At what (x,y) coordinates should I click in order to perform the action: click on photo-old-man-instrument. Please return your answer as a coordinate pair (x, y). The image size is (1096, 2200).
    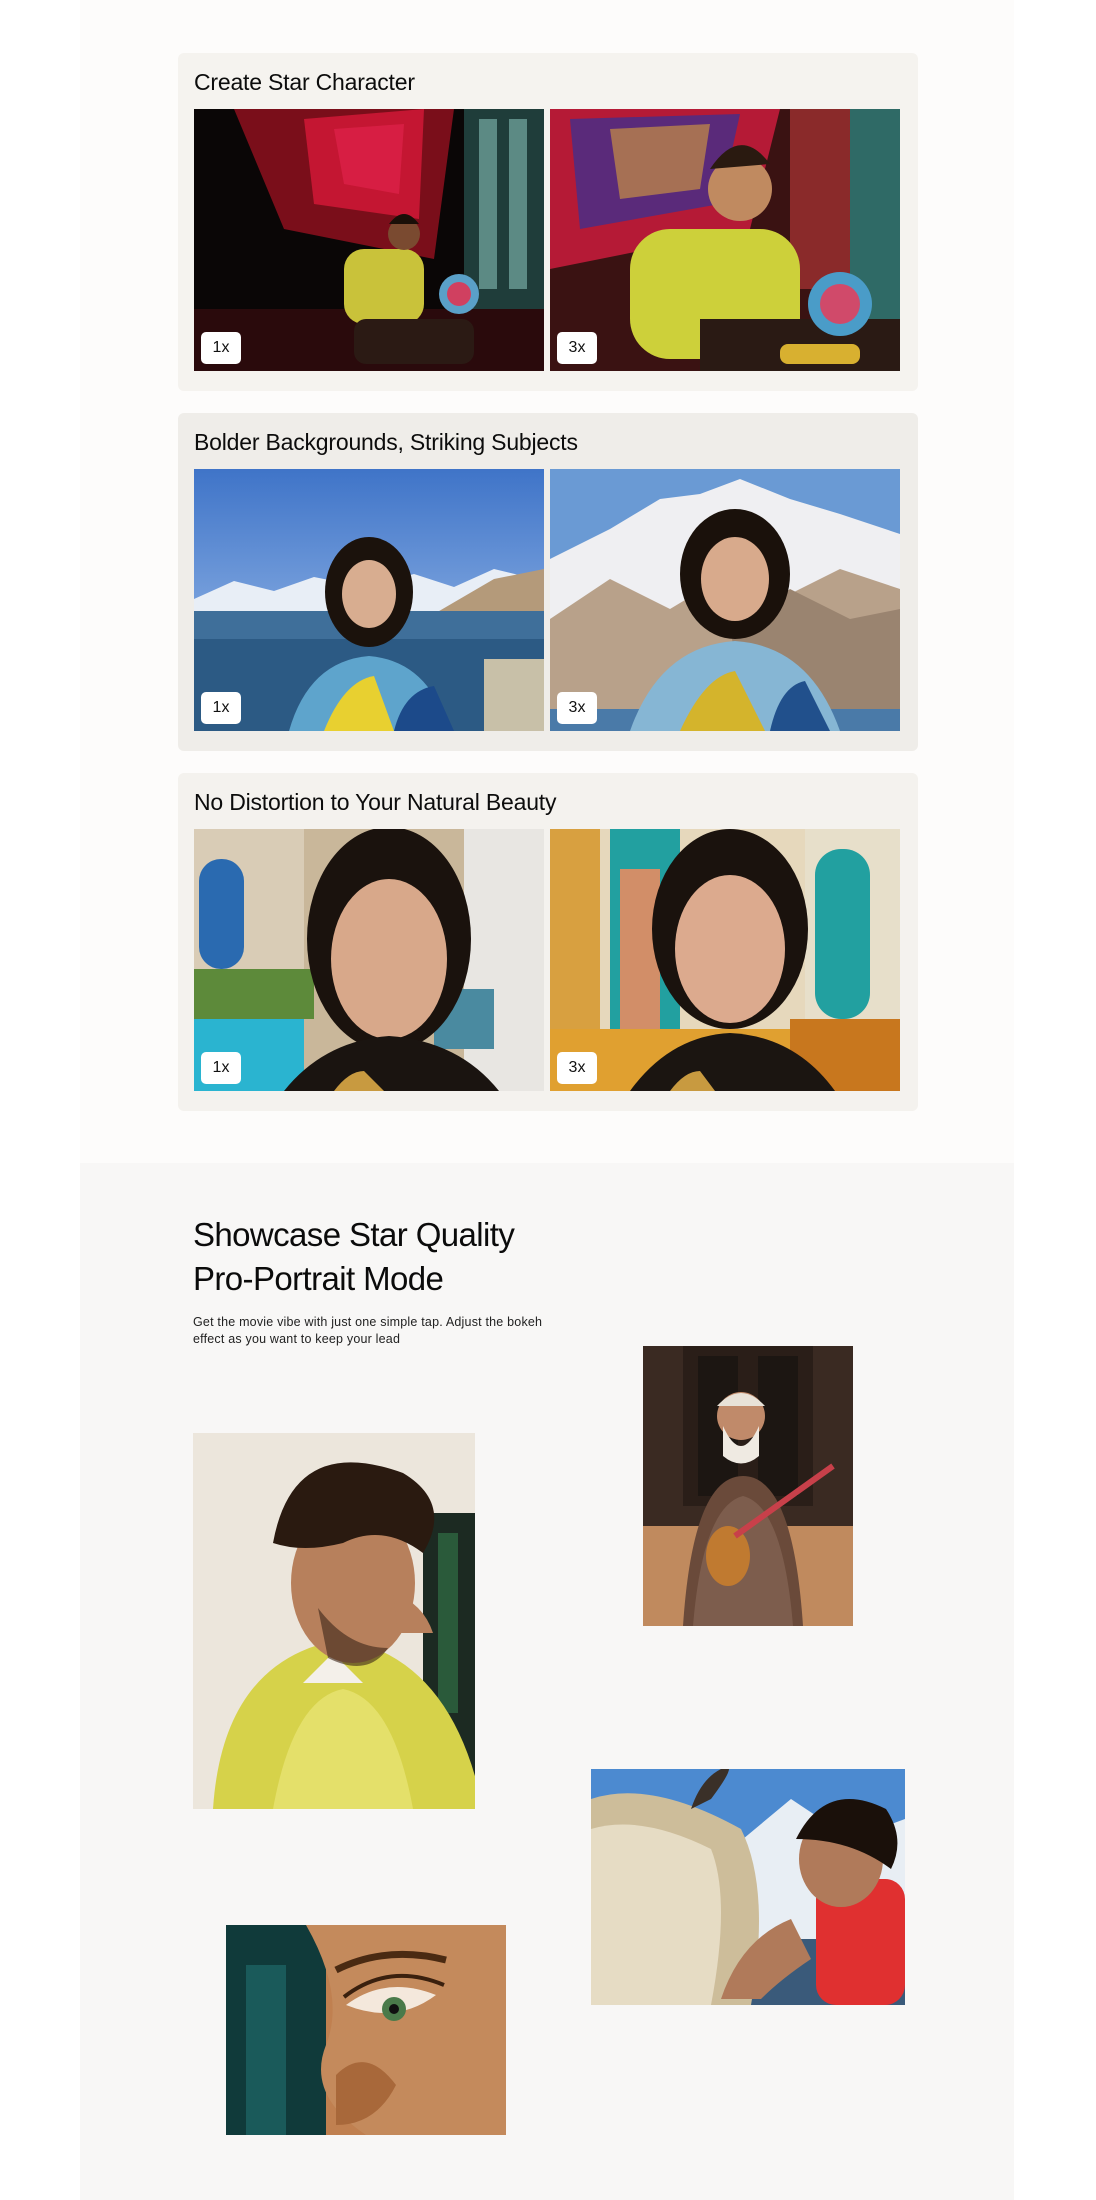
    Looking at the image, I should click on (748, 1486).